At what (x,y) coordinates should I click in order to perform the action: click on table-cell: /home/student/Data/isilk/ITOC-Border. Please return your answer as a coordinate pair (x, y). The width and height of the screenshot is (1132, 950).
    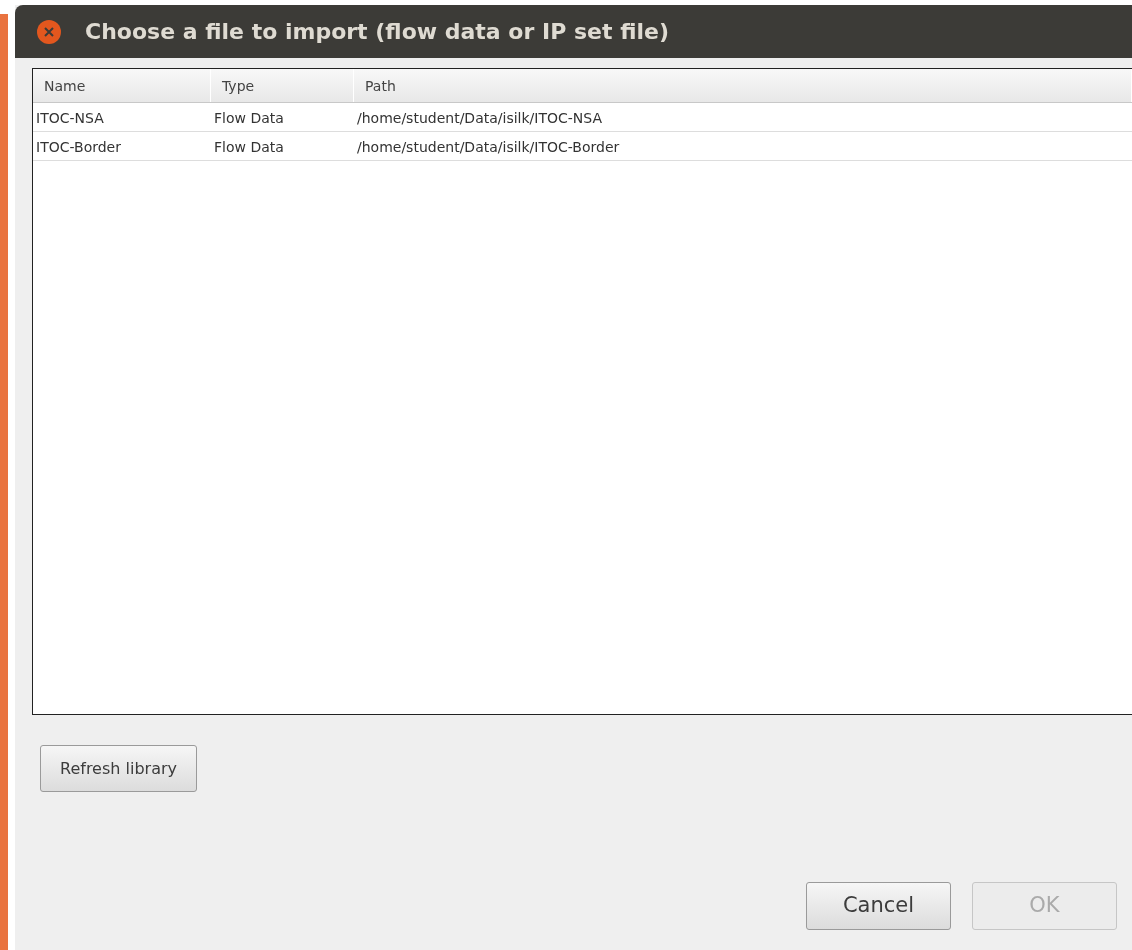
    Looking at the image, I should click on (488, 147).